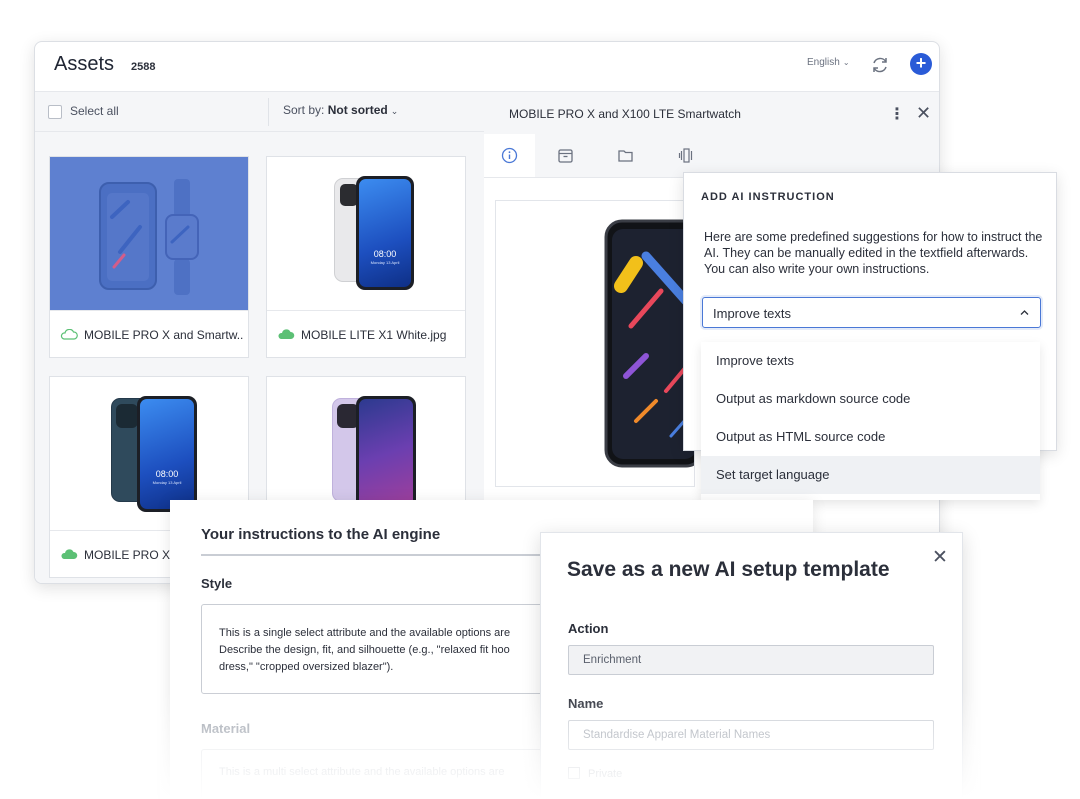 Image resolution: width=1080 pixels, height=799 pixels. I want to click on tab-archive, so click(565, 155).